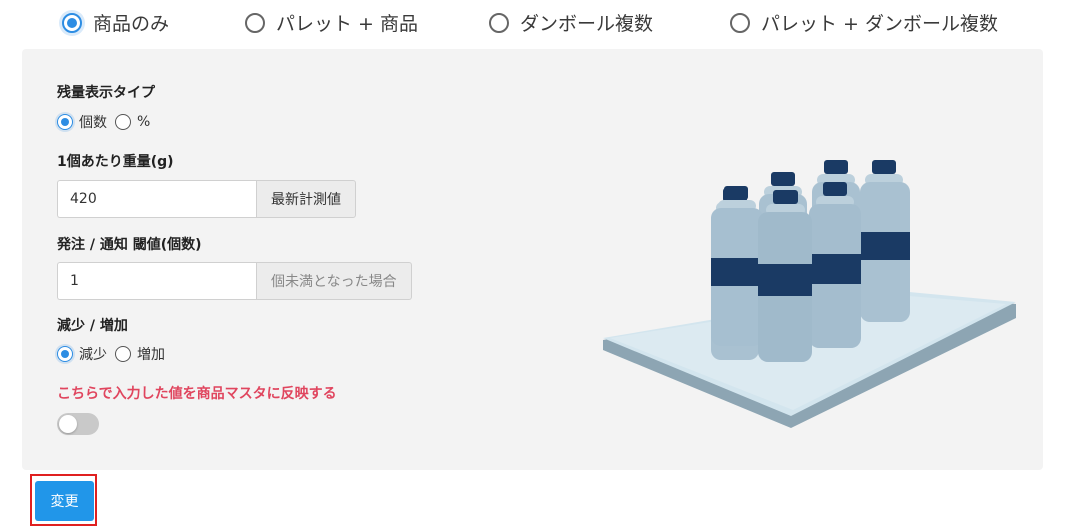 The height and width of the screenshot is (528, 1073). Describe the element at coordinates (131, 24) in the screenshot. I see `packaging-option-label: 商品のみ` at that location.